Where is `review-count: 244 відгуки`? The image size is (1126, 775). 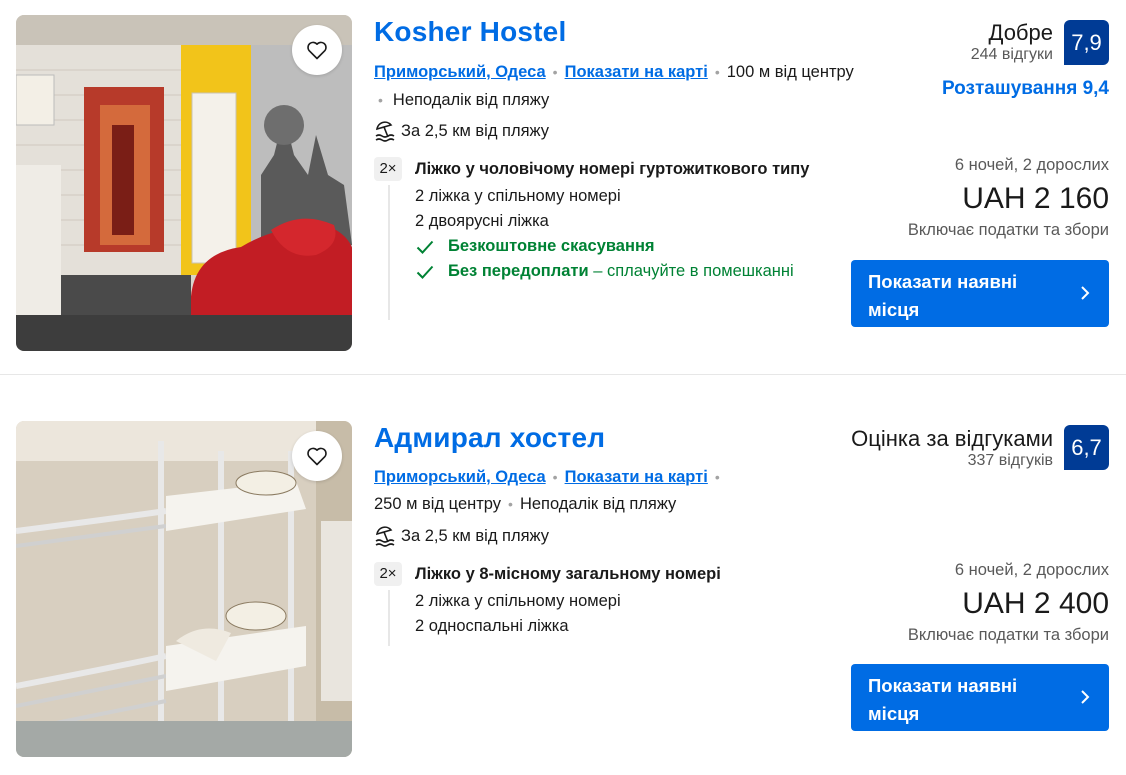 review-count: 244 відгуки is located at coordinates (1011, 54).